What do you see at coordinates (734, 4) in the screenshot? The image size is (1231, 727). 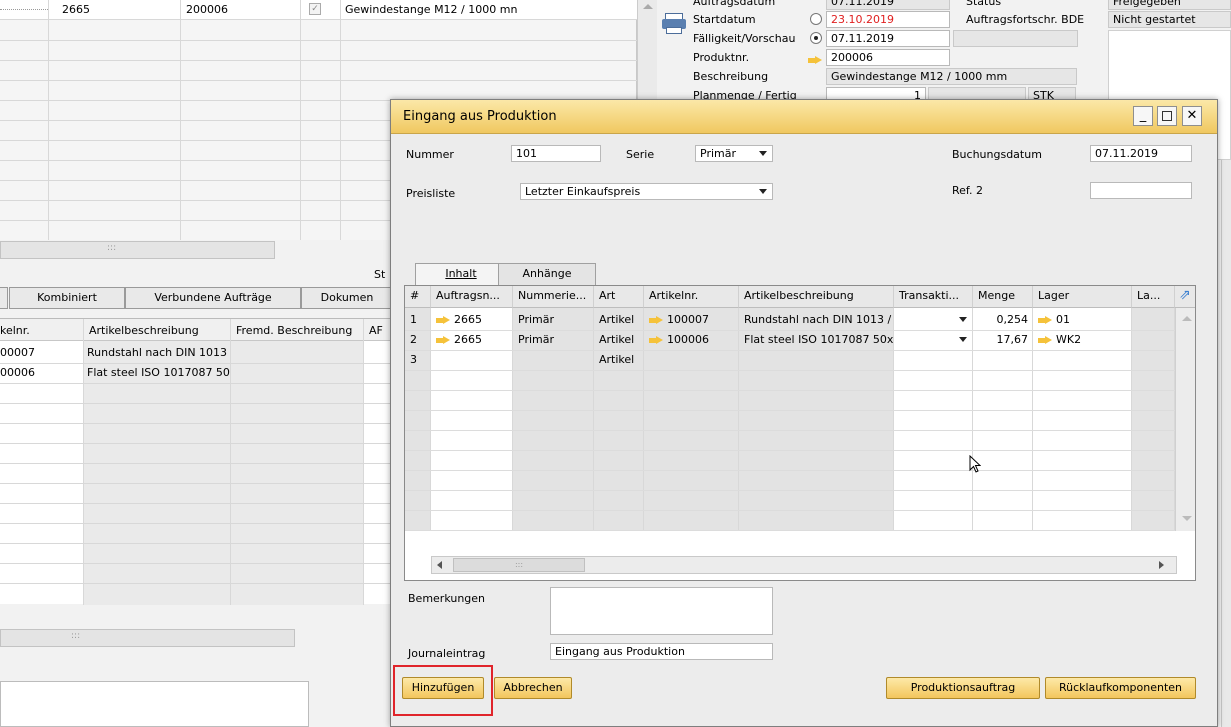 I see `auftragsdatum-label: Auftragsdatum` at bounding box center [734, 4].